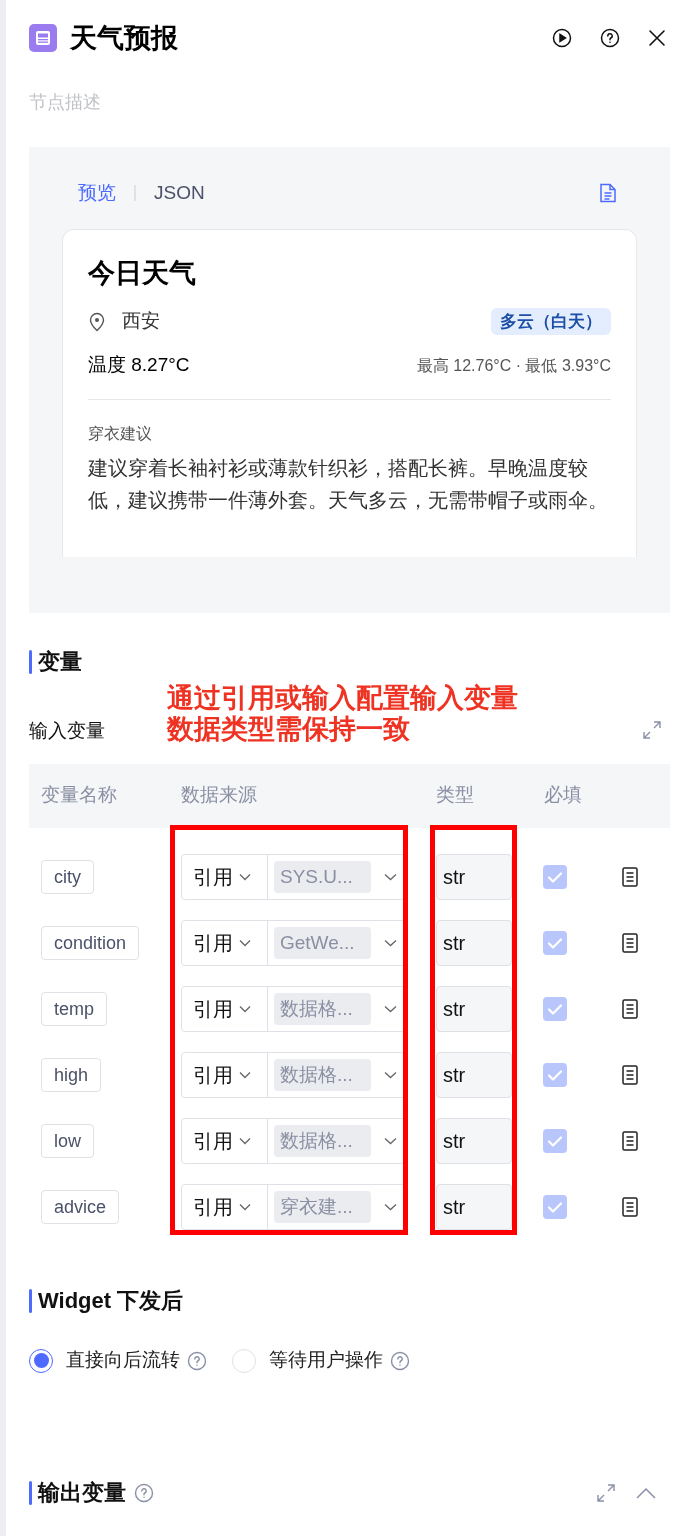 The width and height of the screenshot is (692, 1536). Describe the element at coordinates (90, 942) in the screenshot. I see `variable-name-field: condition` at that location.